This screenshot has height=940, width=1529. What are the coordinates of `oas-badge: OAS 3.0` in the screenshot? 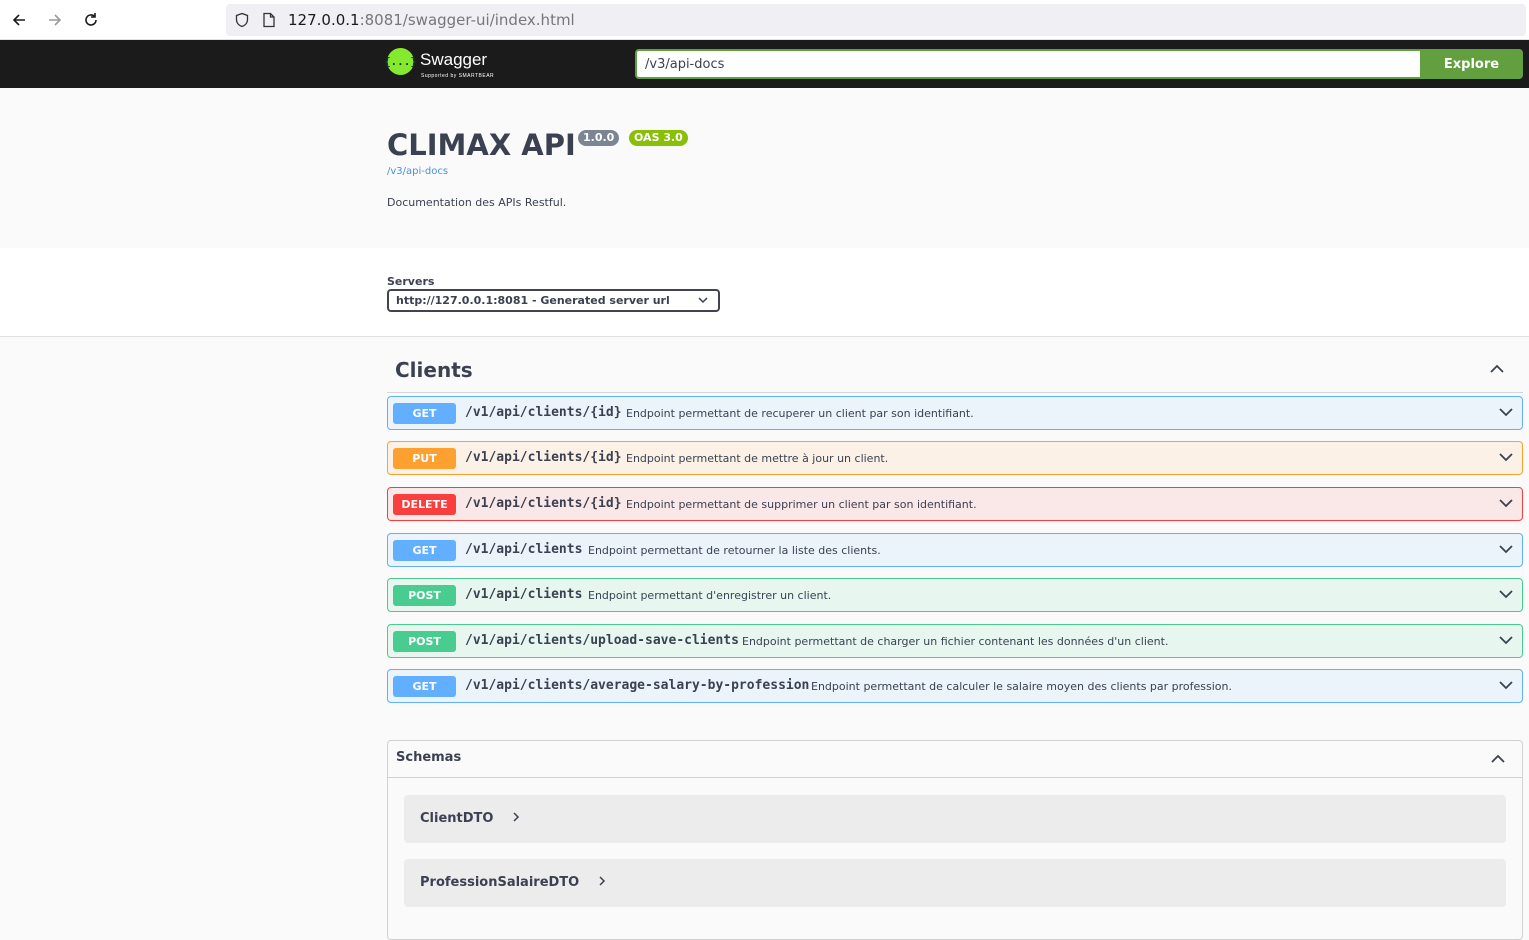 It's located at (658, 138).